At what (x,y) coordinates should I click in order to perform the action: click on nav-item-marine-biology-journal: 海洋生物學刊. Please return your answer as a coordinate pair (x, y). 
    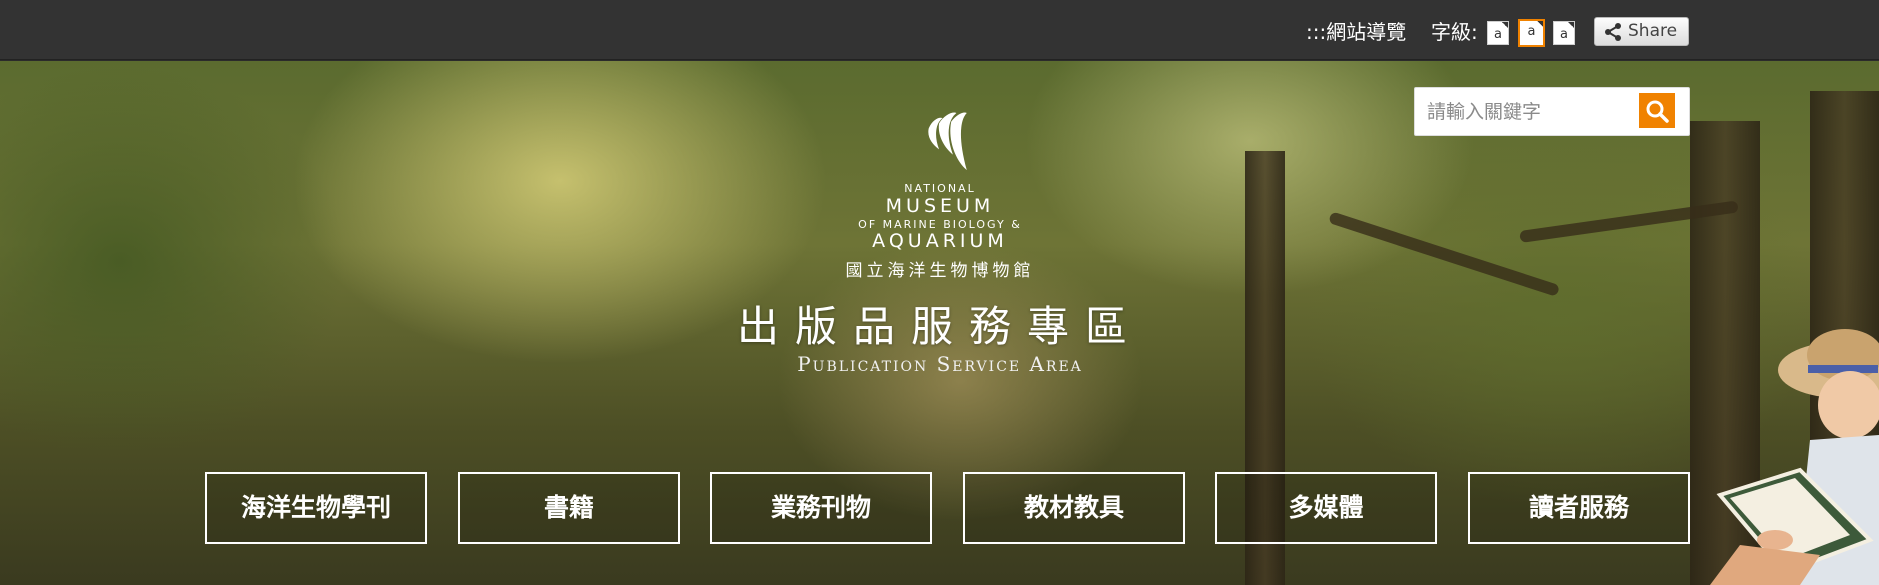
    Looking at the image, I should click on (316, 508).